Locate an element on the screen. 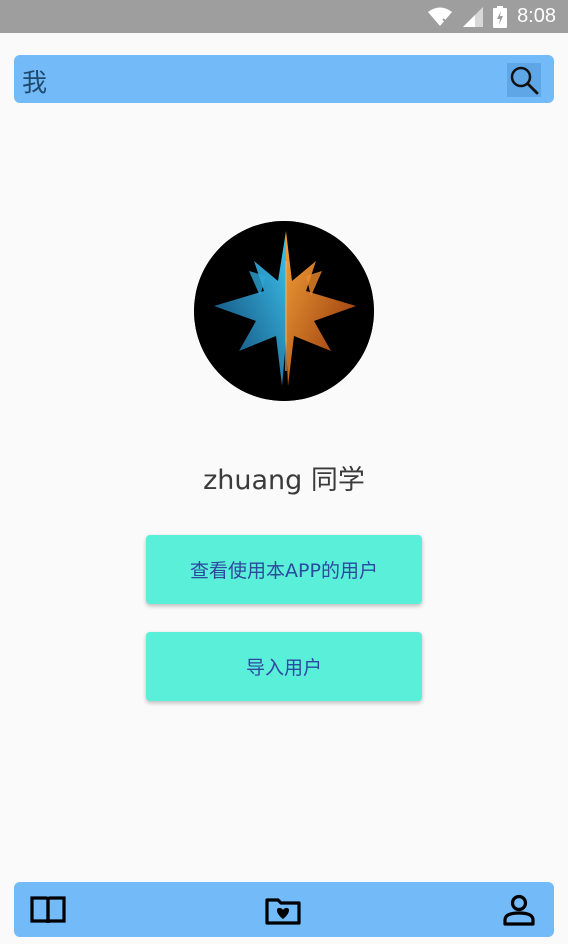 The height and width of the screenshot is (944, 568). signal-icon is located at coordinates (473, 16).